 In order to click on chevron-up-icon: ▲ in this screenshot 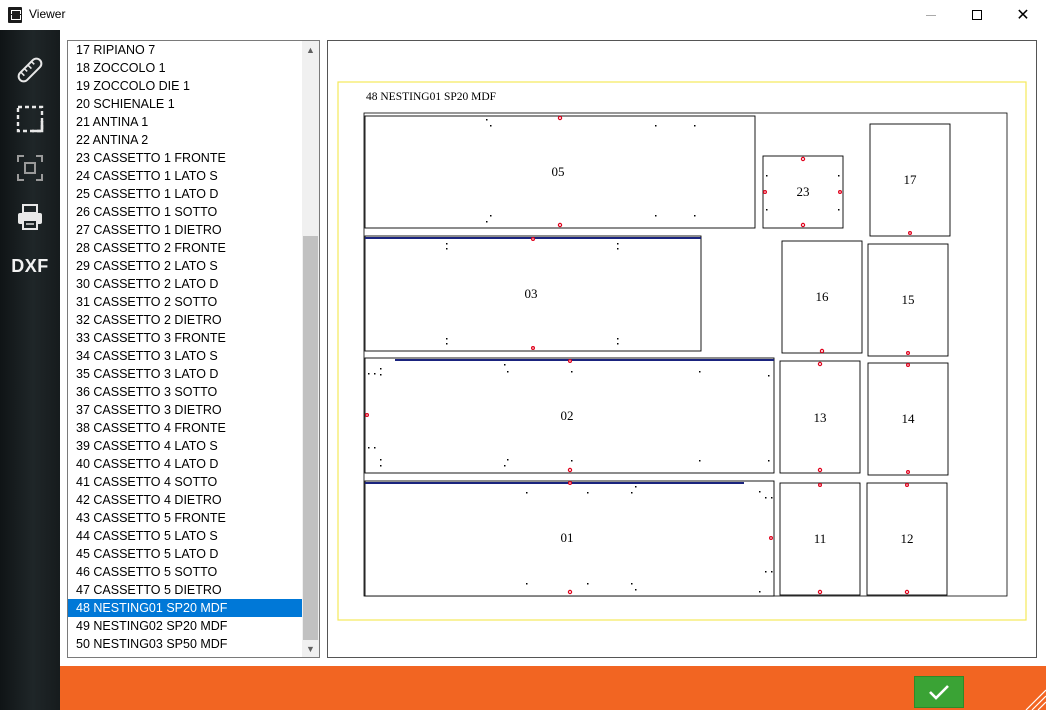, I will do `click(310, 49)`.